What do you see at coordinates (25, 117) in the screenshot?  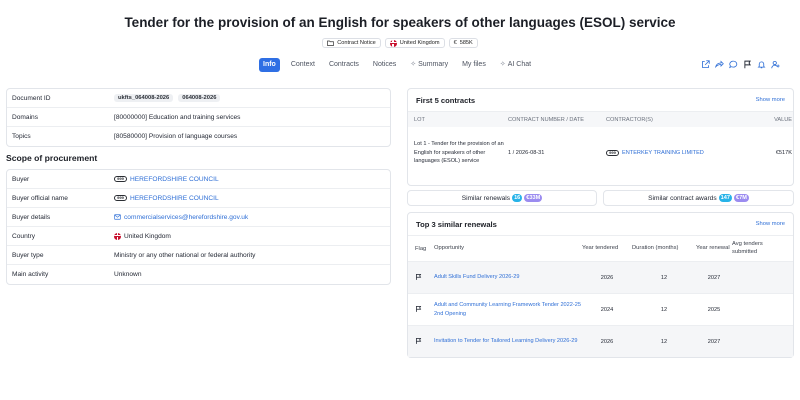 I see `domains-label: Domains` at bounding box center [25, 117].